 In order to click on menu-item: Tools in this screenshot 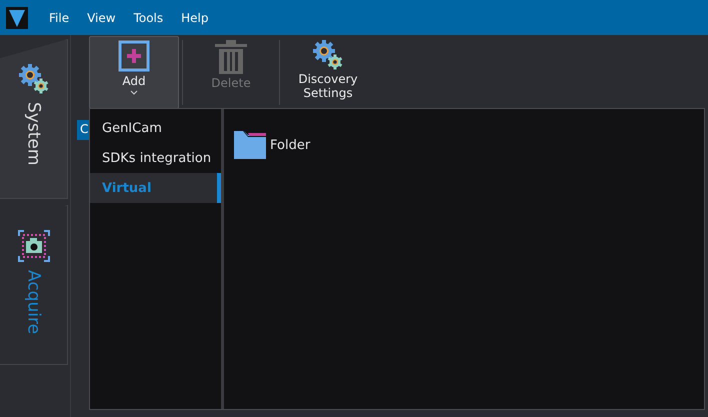, I will do `click(148, 17)`.